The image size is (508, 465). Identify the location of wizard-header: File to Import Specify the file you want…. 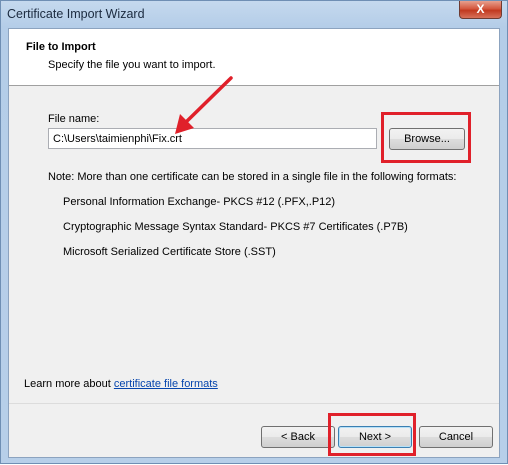
(254, 57).